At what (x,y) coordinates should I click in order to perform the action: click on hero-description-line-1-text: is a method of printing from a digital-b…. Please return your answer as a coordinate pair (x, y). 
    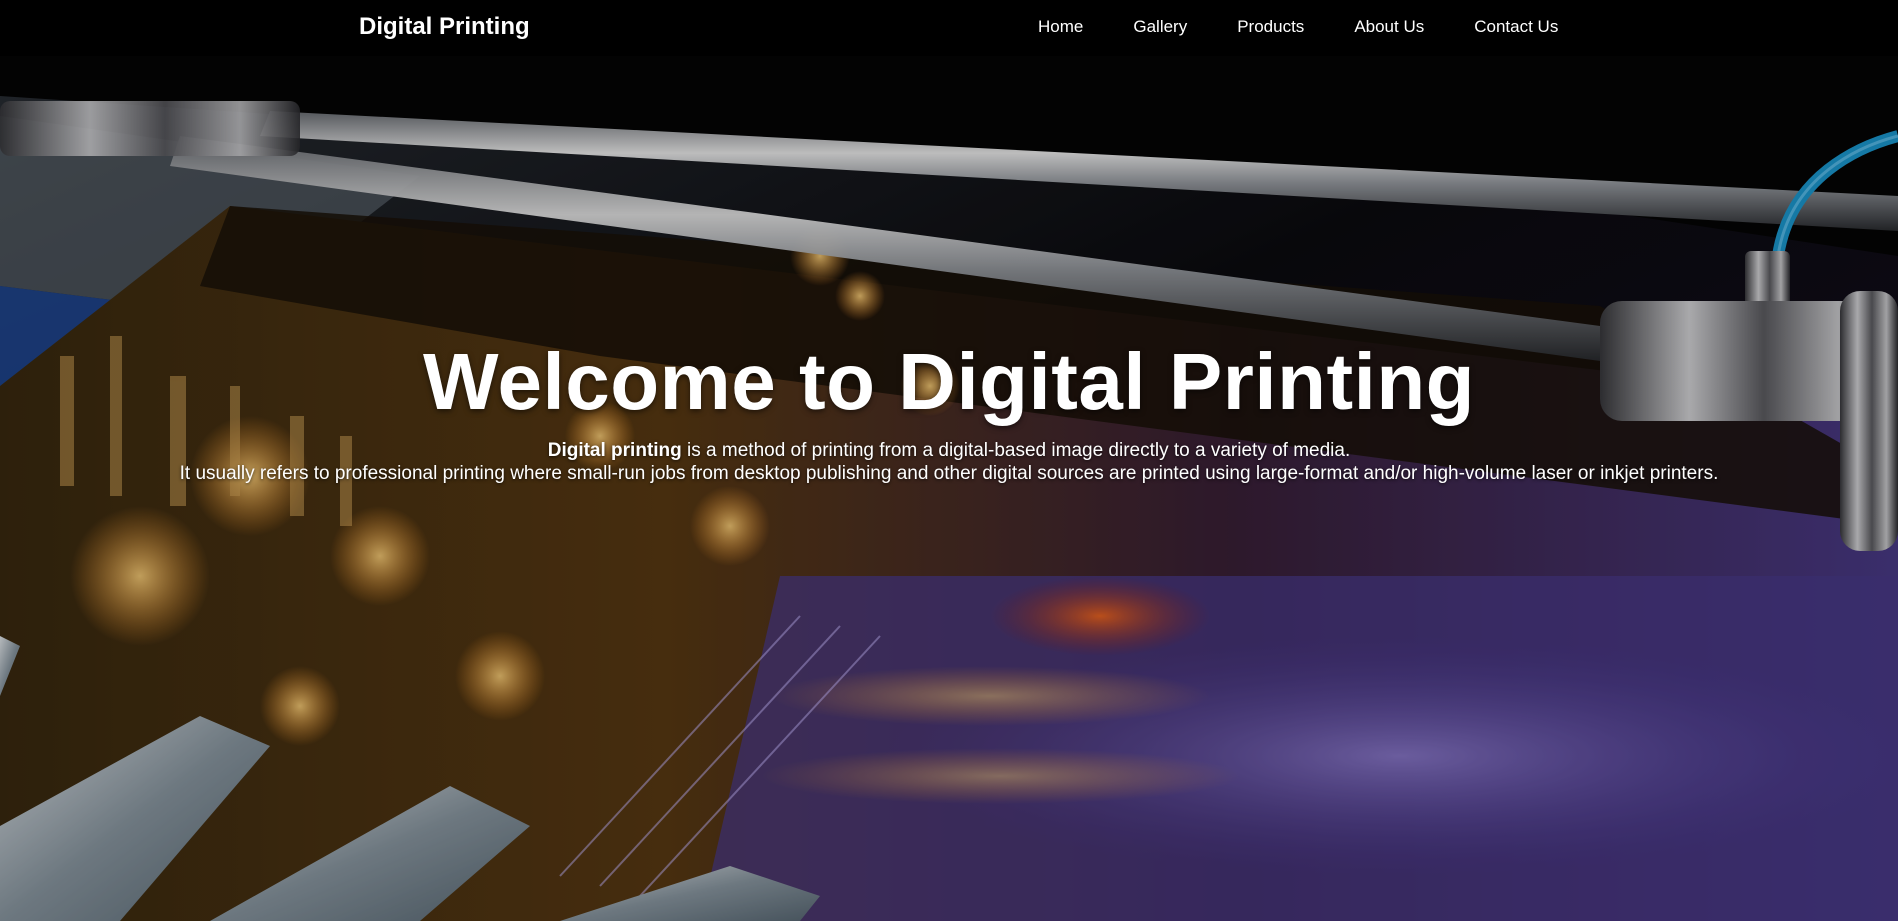
    Looking at the image, I should click on (1016, 450).